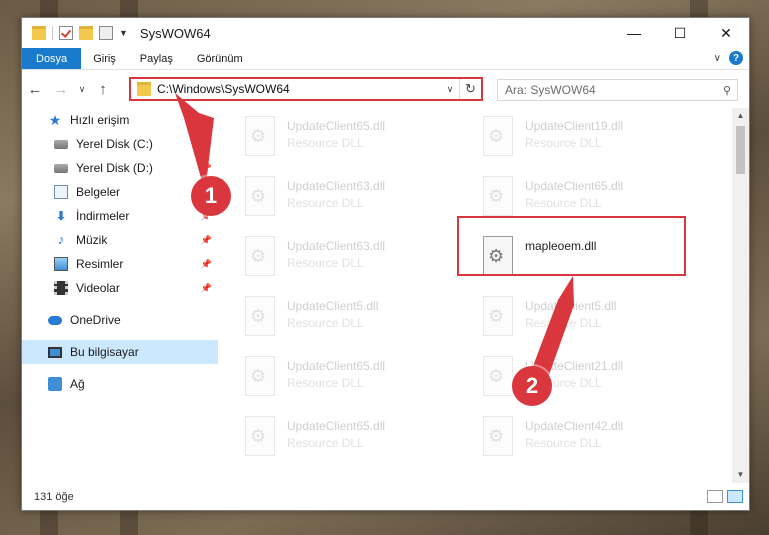 The image size is (769, 535). I want to click on recent-locations-button: ∨, so click(82, 89).